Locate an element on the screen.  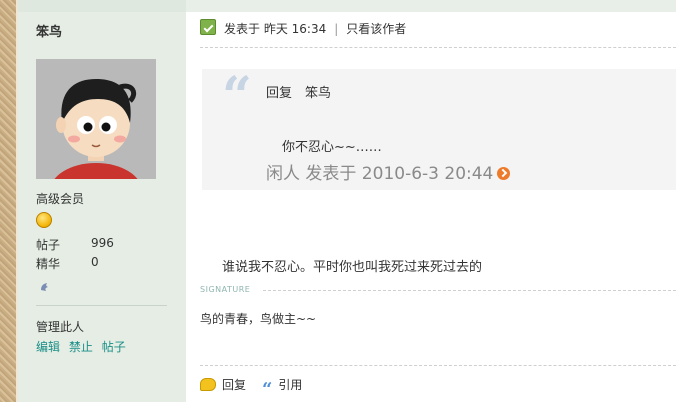
stat-posts-label: 帖子 is located at coordinates (48, 245).